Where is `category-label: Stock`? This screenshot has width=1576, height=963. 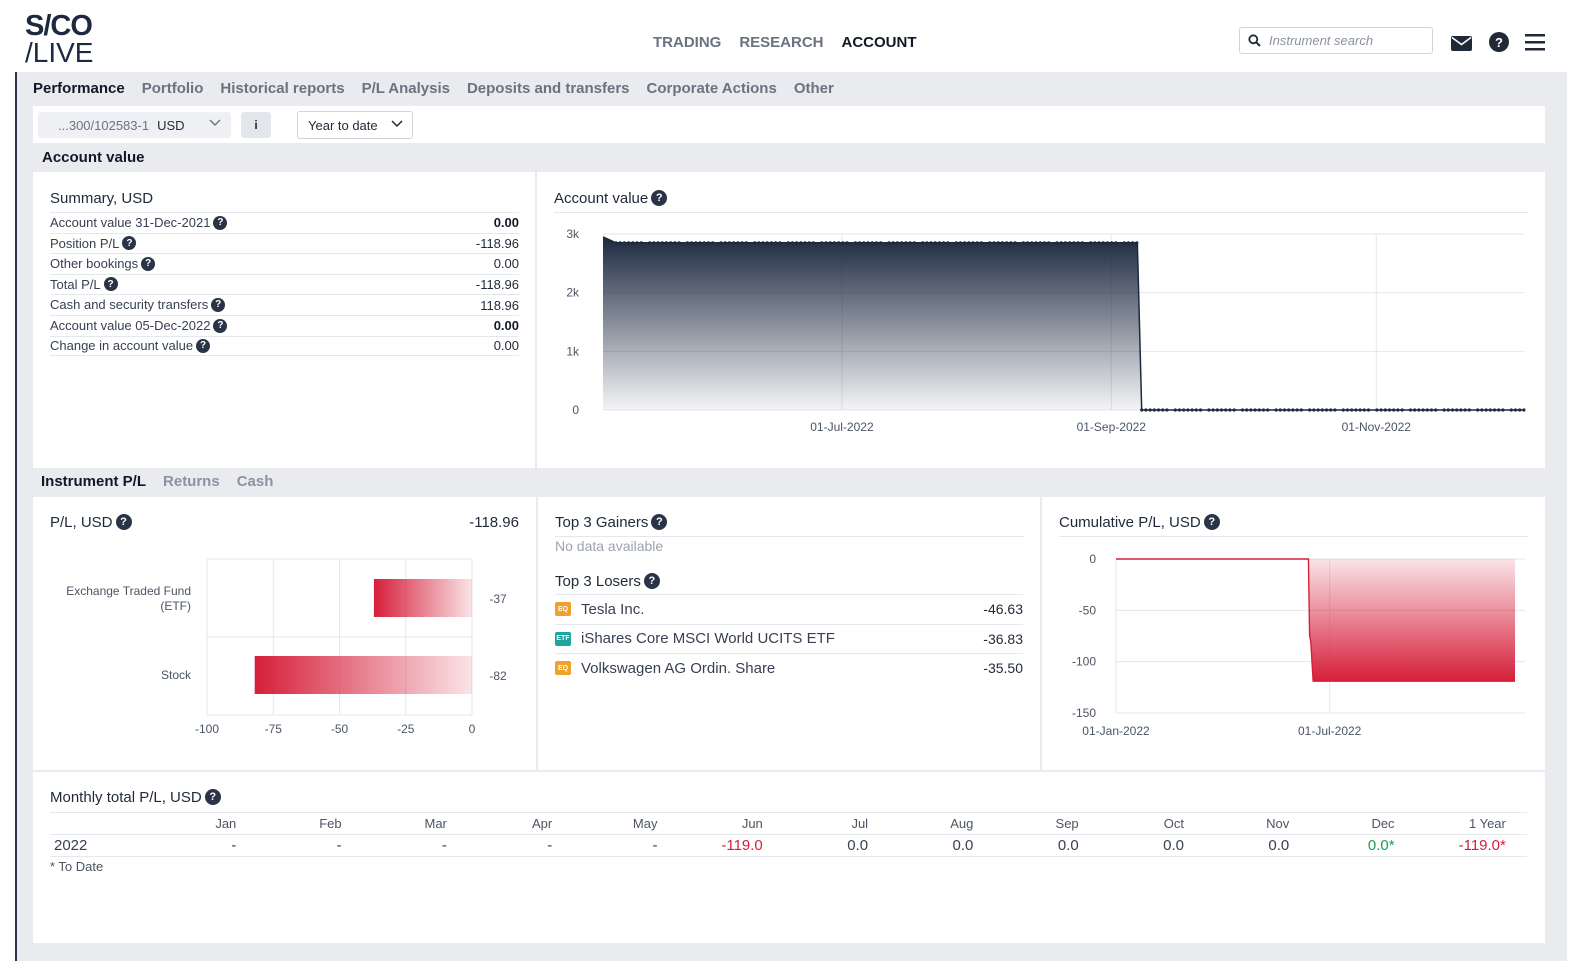
category-label: Stock is located at coordinates (176, 675).